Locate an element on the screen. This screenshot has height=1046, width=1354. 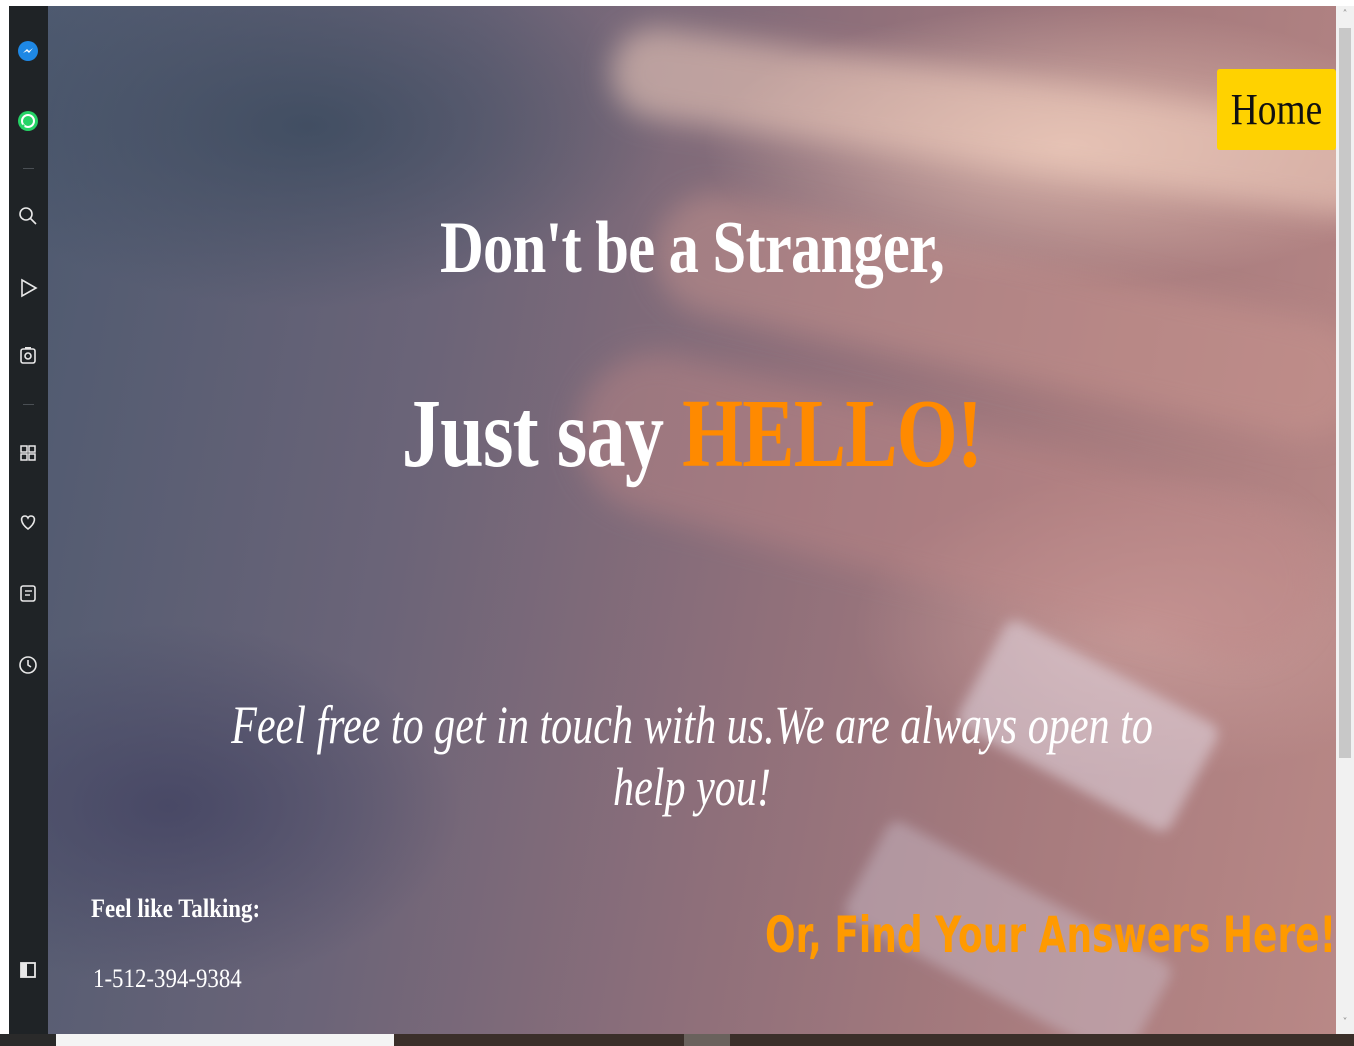
hero-heading-line1: Don't be a Stranger, is located at coordinates (692, 248).